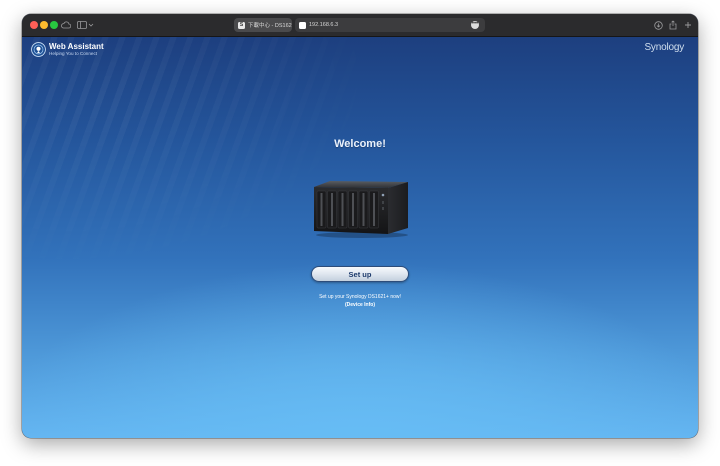  What do you see at coordinates (34, 25) in the screenshot?
I see `close-window-button` at bounding box center [34, 25].